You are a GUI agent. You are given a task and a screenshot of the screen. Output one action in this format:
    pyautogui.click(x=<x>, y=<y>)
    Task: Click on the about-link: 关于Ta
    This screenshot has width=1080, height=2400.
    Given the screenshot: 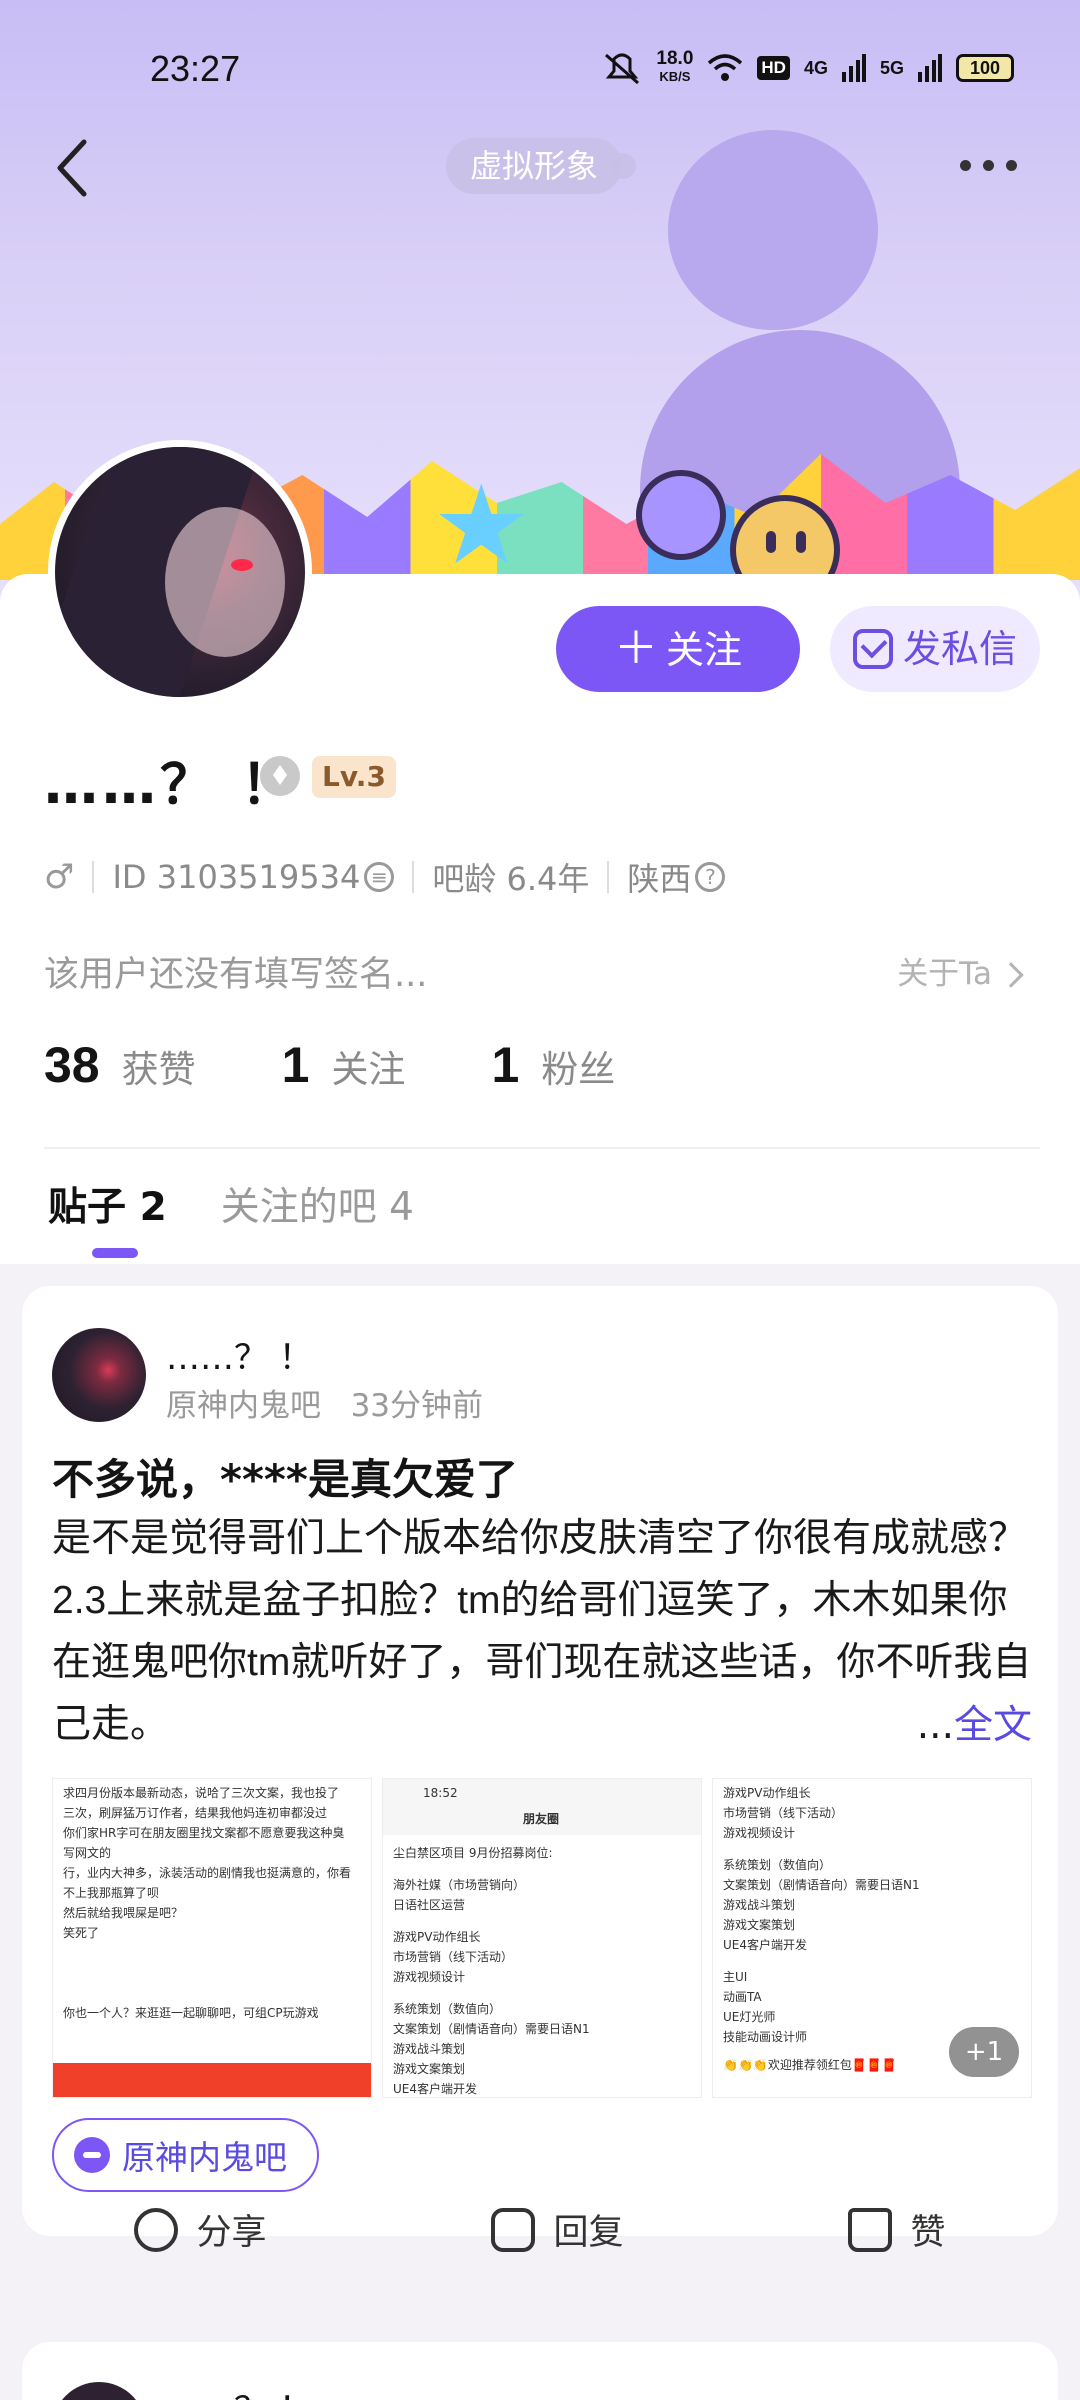 What is the action you would take?
    pyautogui.click(x=960, y=970)
    